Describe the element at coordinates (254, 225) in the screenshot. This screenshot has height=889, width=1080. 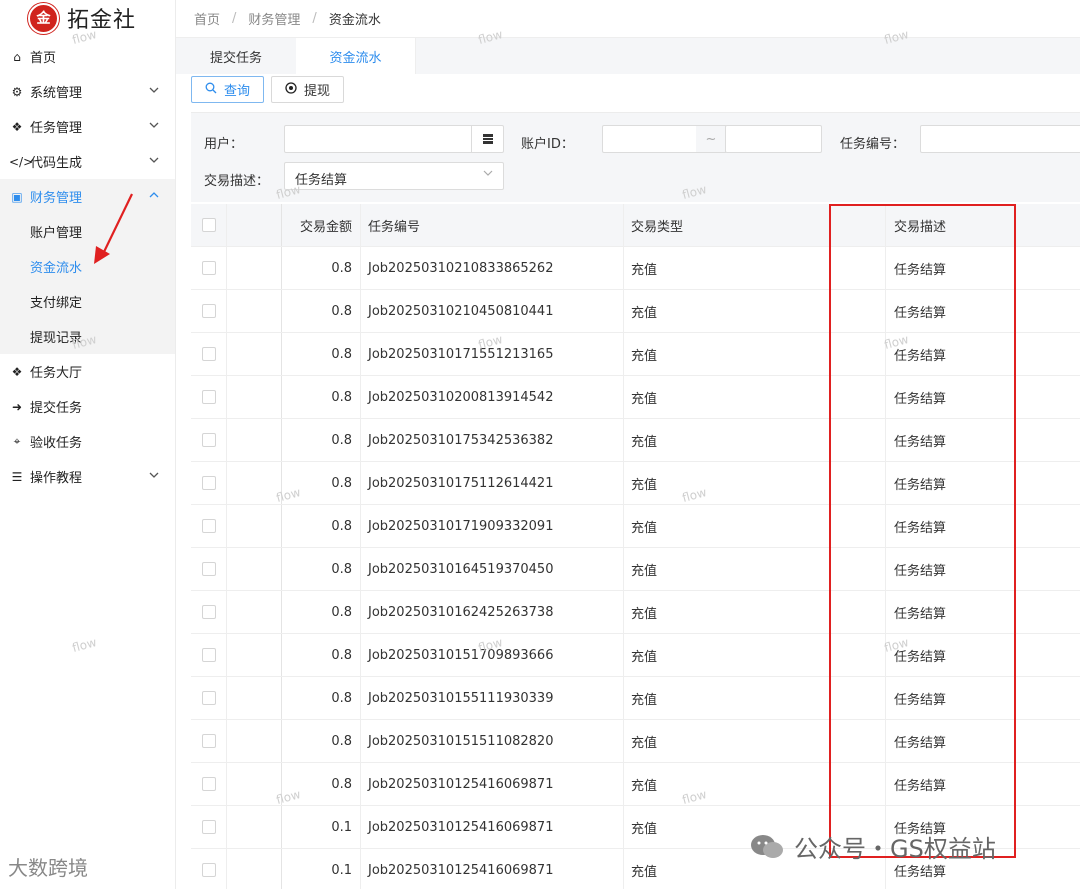
I see `blank-column-header` at that location.